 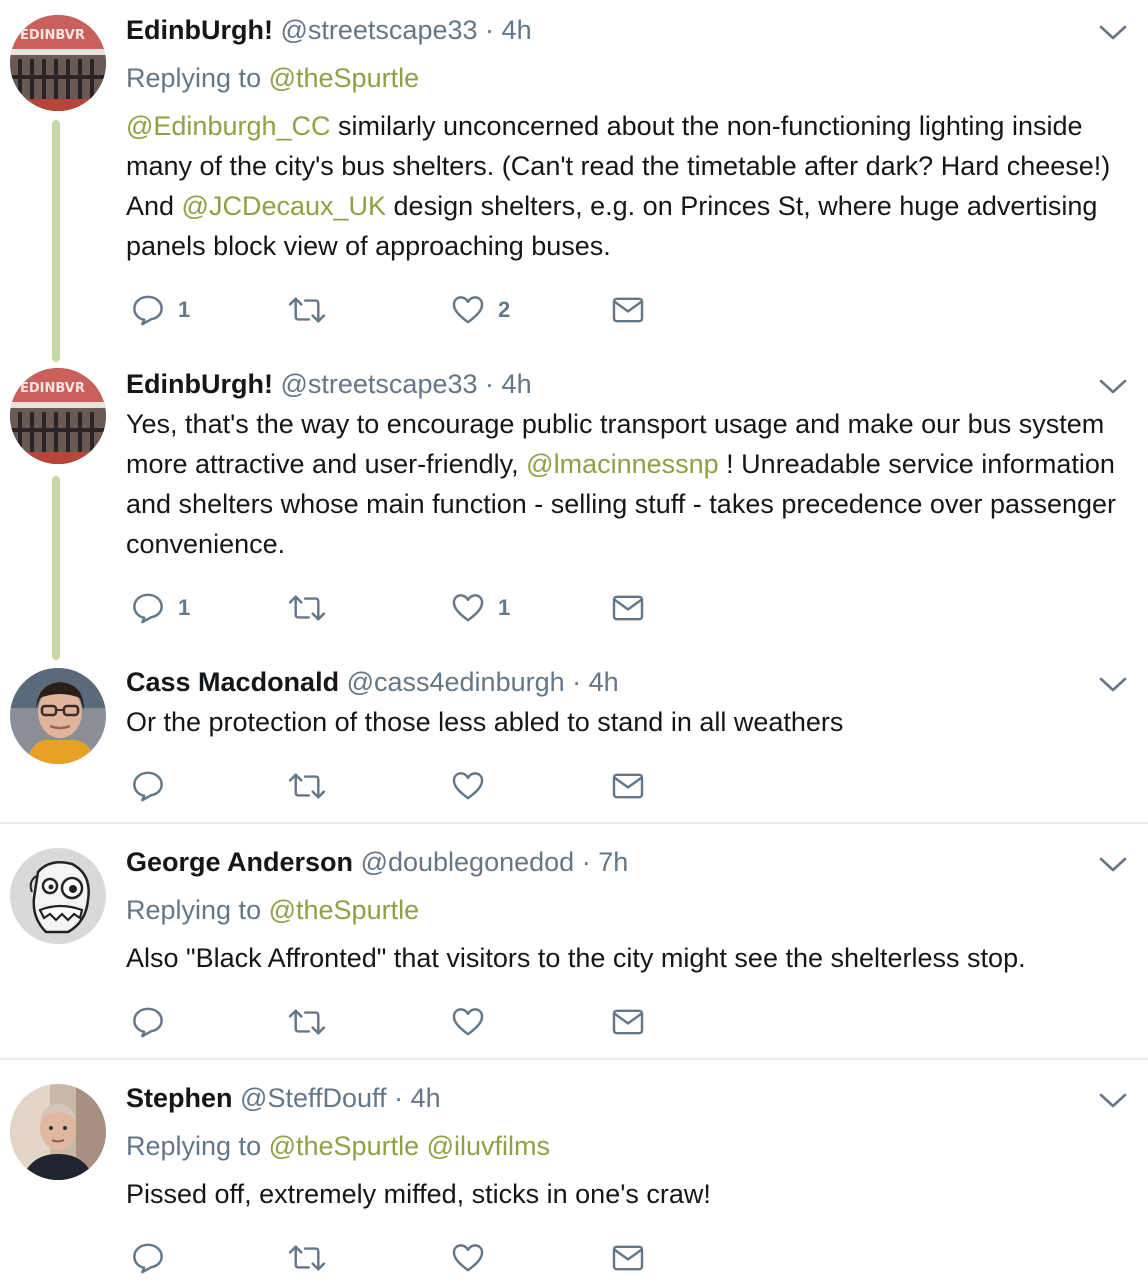 I want to click on tweet-actions: 1 1, so click(x=406, y=608).